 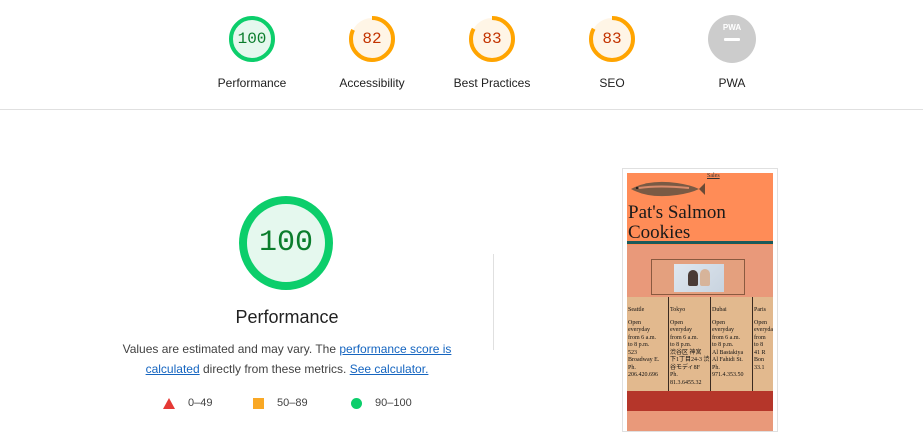 I want to click on store-city: Tokyo, so click(x=678, y=310).